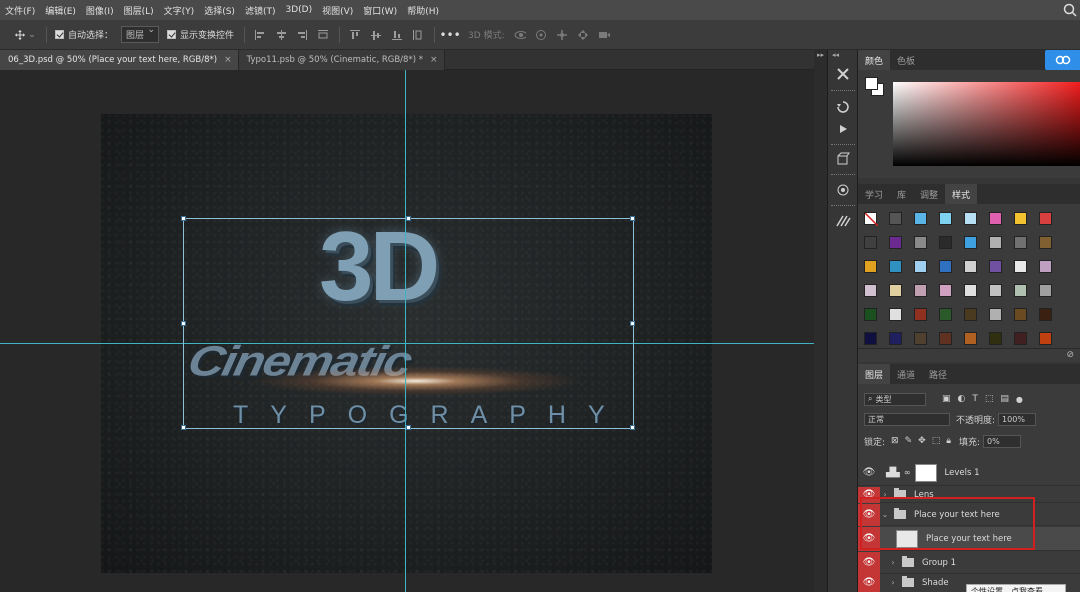  Describe the element at coordinates (936, 441) in the screenshot. I see `lock-artboard-icon: ⬚` at that location.